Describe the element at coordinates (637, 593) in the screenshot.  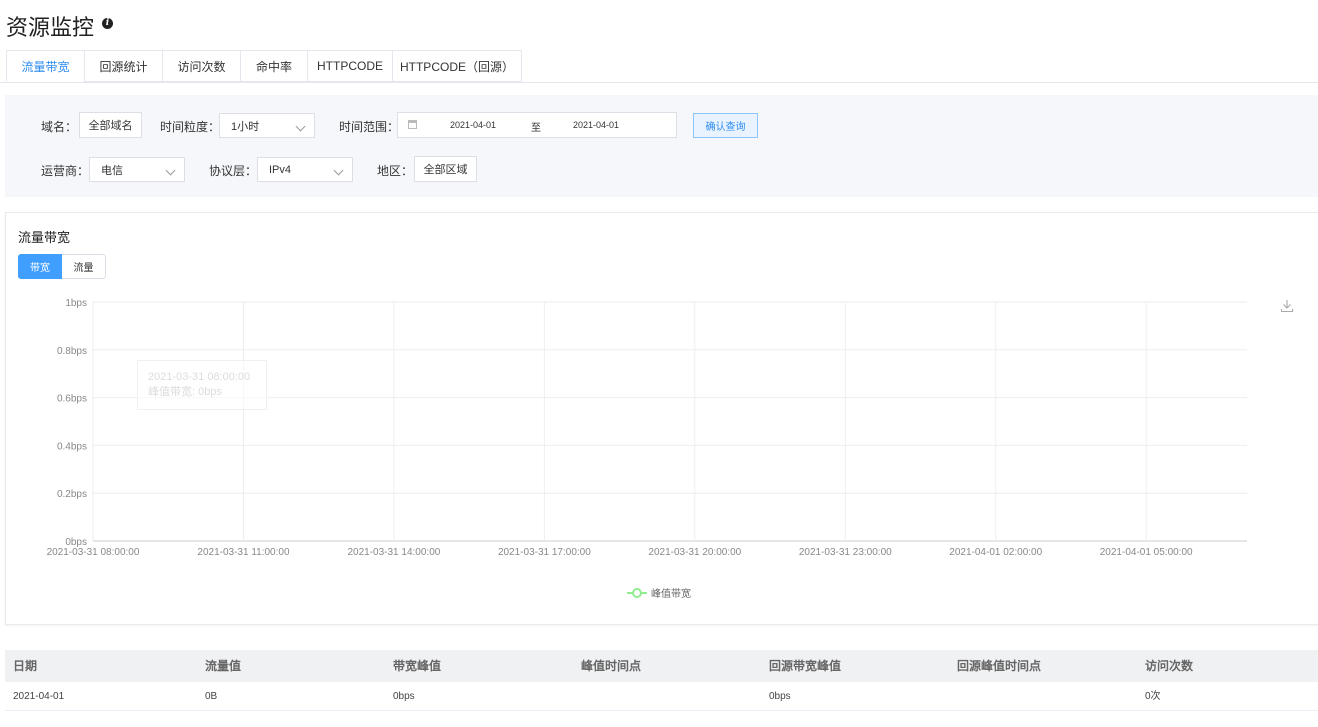
I see `legend-marker` at that location.